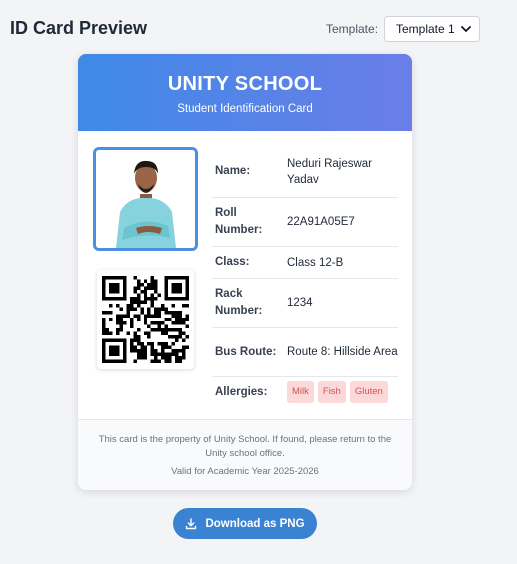  What do you see at coordinates (245, 84) in the screenshot?
I see `school-name: UNITY SCHOOL` at bounding box center [245, 84].